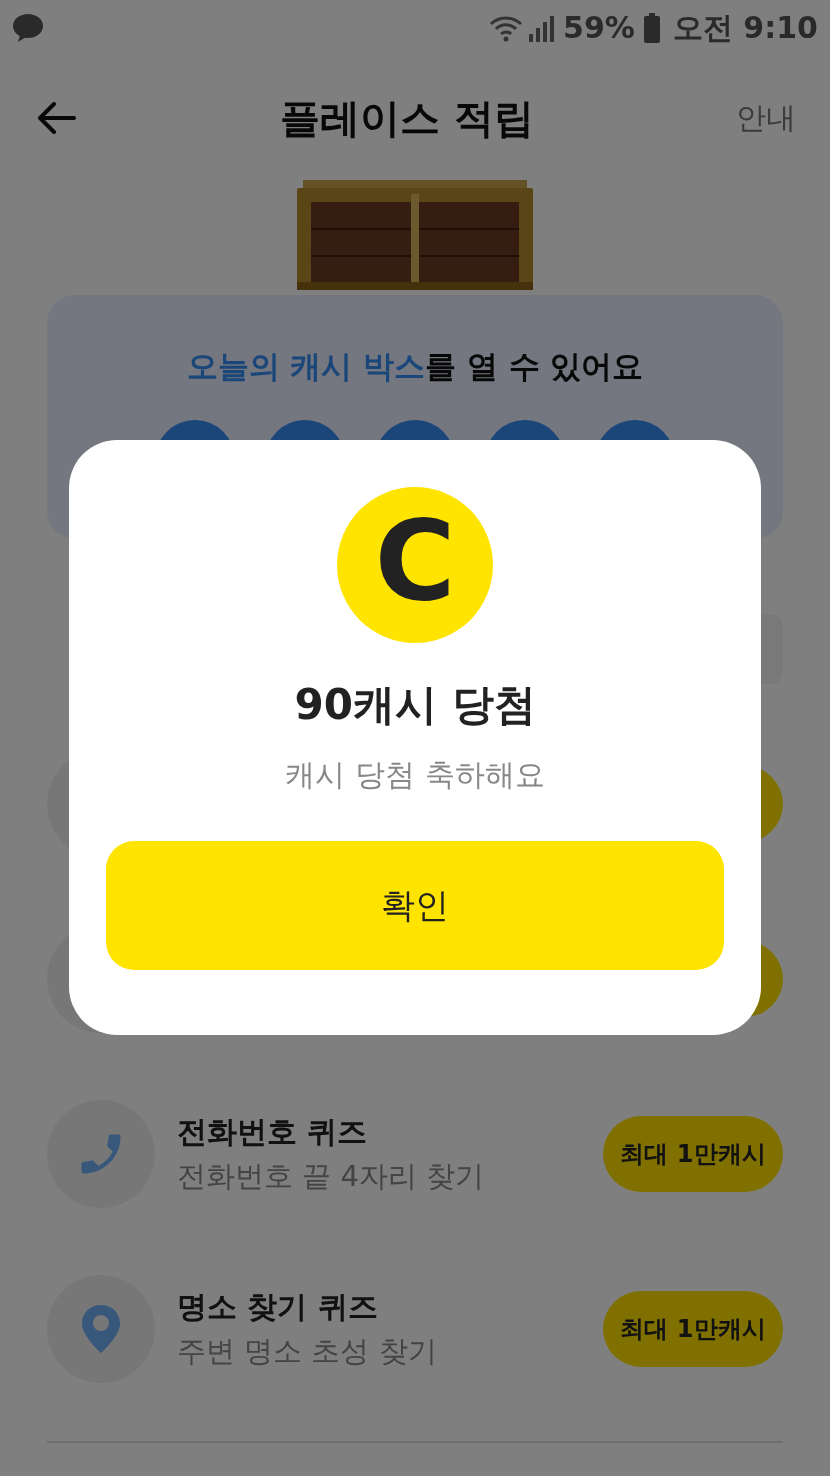 This screenshot has height=1476, width=830. I want to click on clock: 오전 9:10, so click(745, 28).